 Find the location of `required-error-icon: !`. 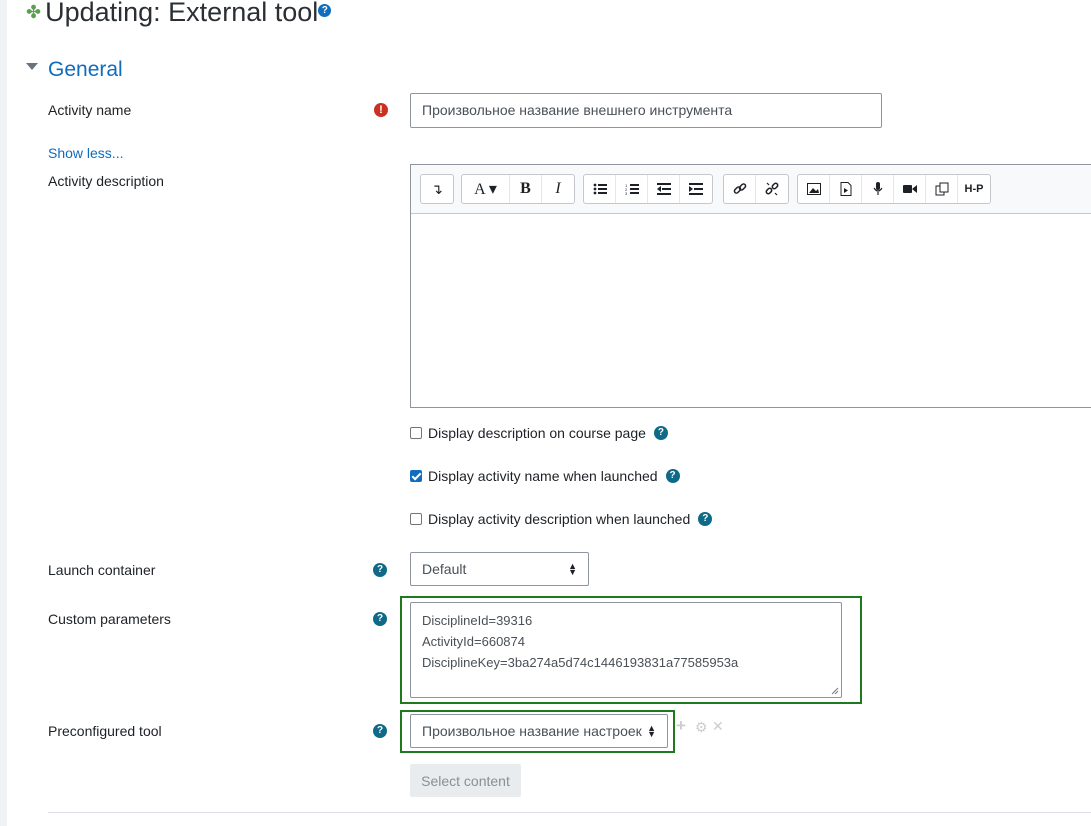

required-error-icon: ! is located at coordinates (381, 110).